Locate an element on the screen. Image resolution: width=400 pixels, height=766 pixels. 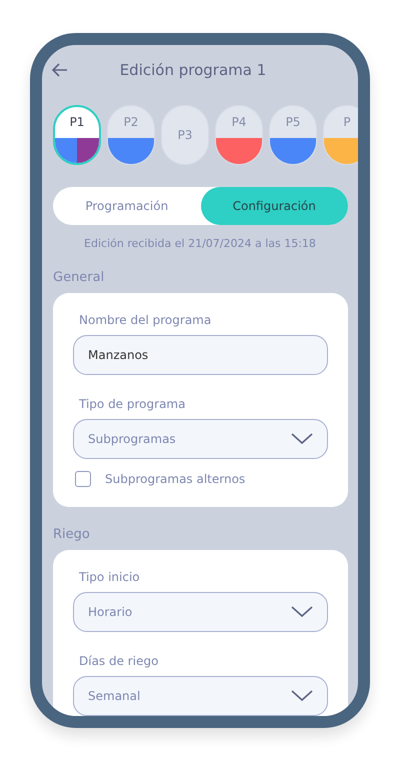
dropdown: Horario is located at coordinates (200, 612).